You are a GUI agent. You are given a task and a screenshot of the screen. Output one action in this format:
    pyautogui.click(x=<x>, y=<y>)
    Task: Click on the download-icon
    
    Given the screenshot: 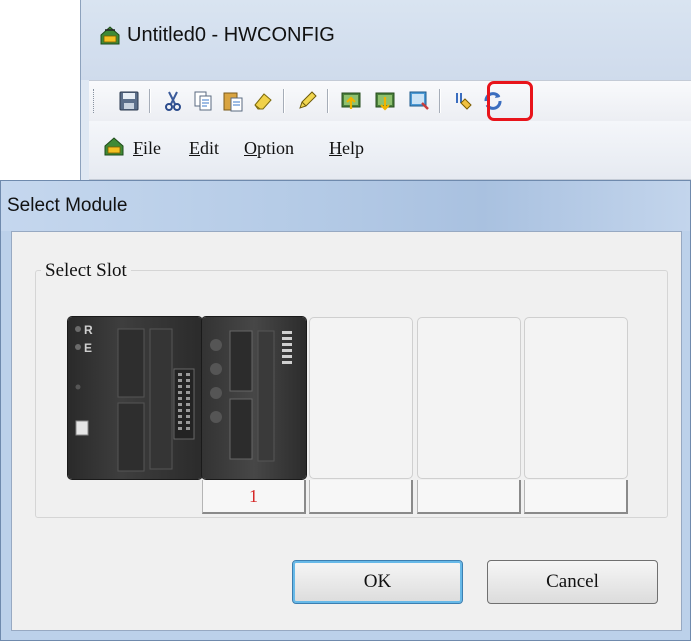 What is the action you would take?
    pyautogui.click(x=385, y=101)
    